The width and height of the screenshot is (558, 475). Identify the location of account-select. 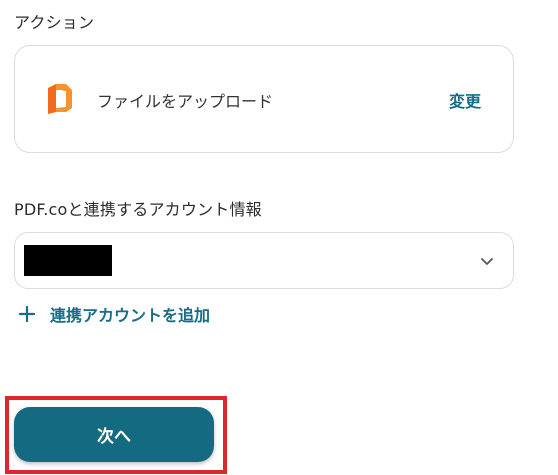
(264, 260).